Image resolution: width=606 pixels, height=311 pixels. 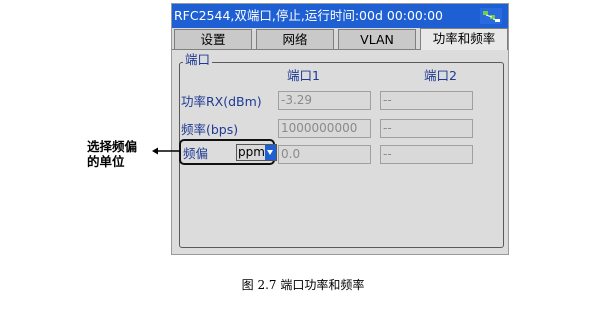 I want to click on window-title: RFC2544,双端口,停止,运行时间:00d 00:00:00, so click(x=309, y=15).